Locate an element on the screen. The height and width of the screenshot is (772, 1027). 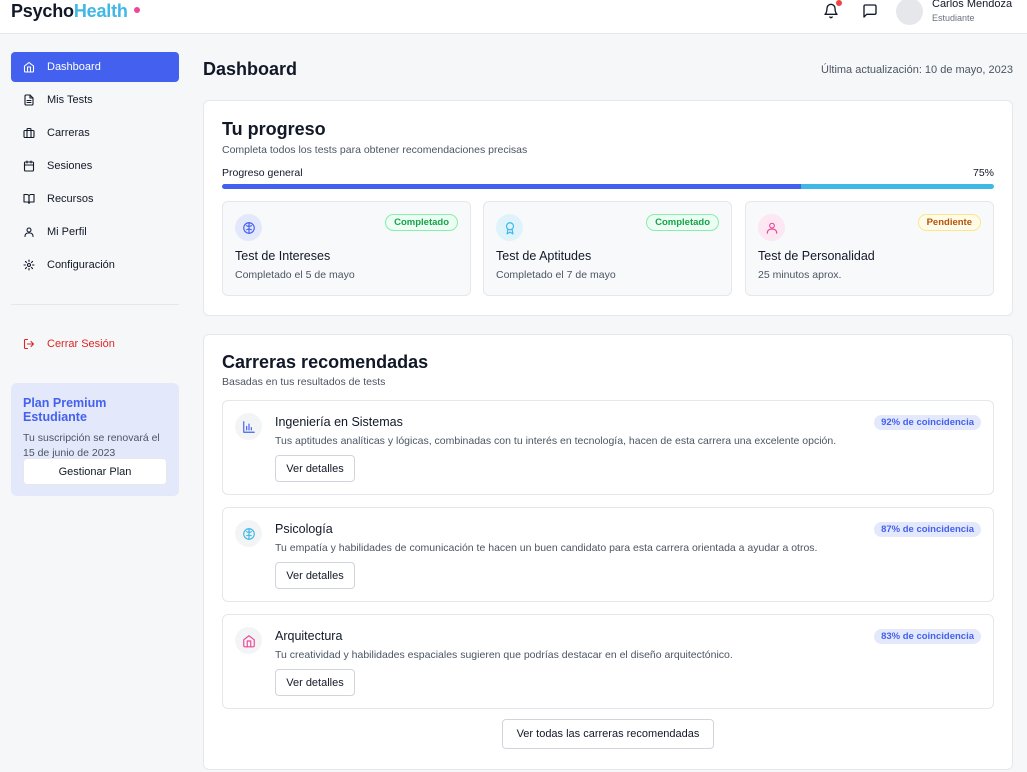
career-name: Psicología is located at coordinates (304, 529).